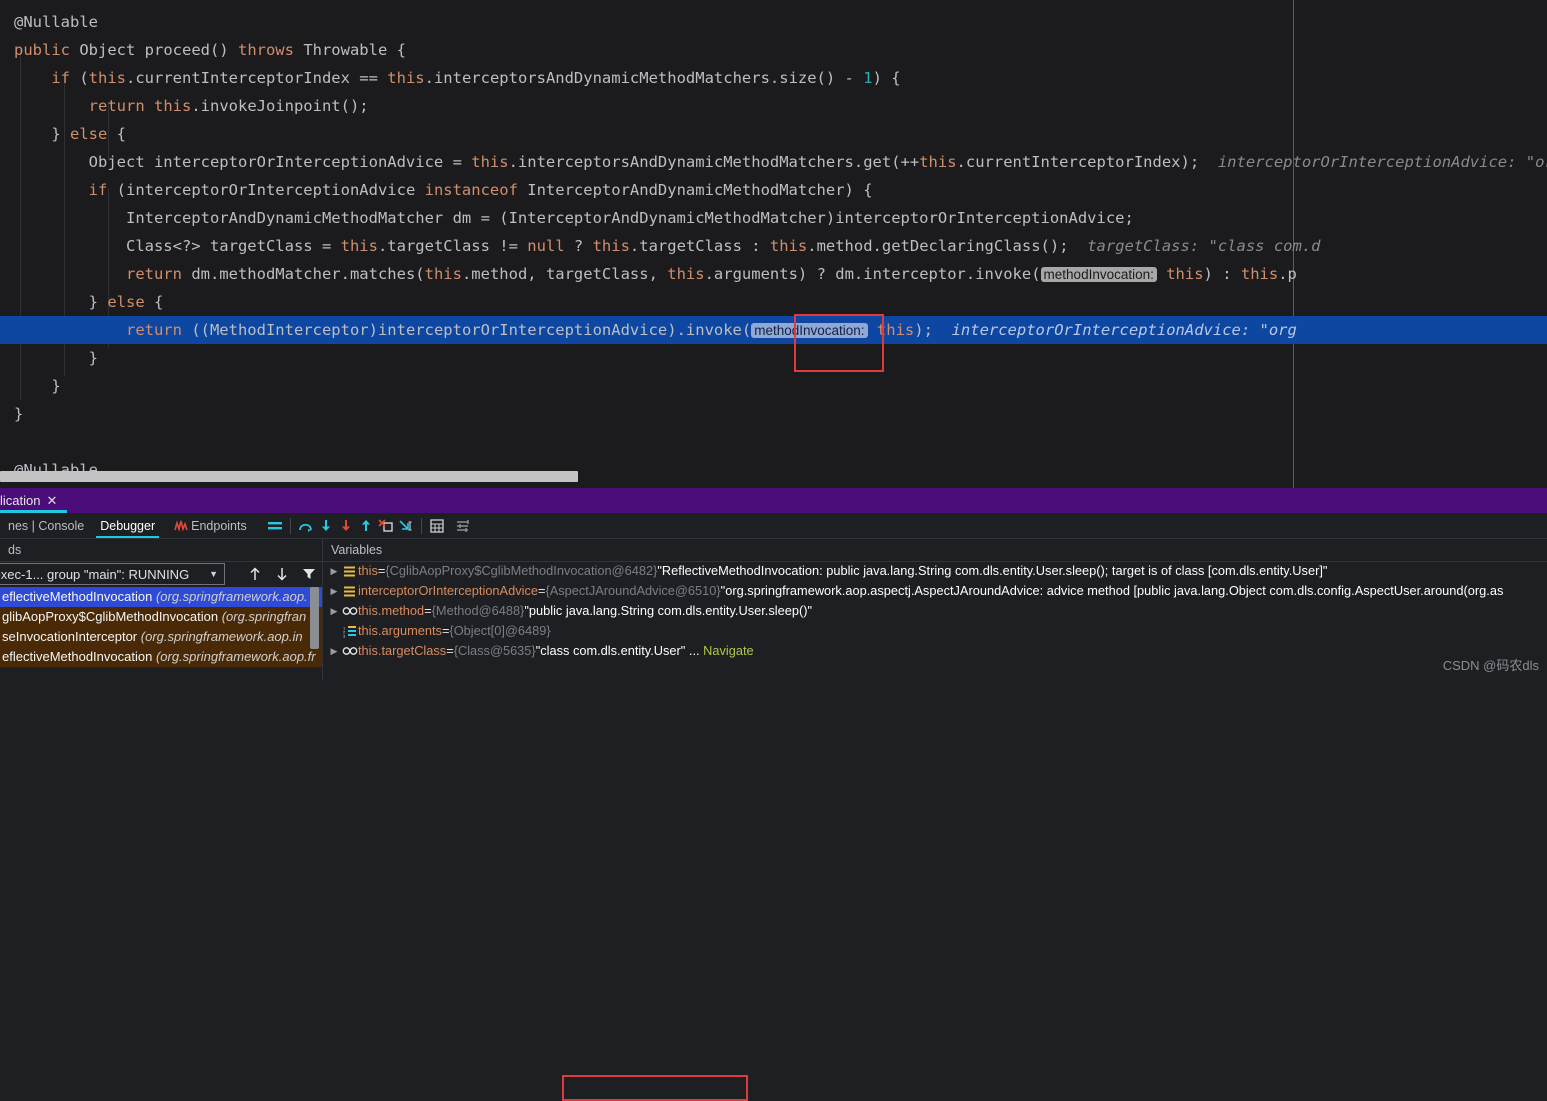 The image size is (1547, 1101). What do you see at coordinates (275, 526) in the screenshot?
I see `mute-breakpoints-icon` at bounding box center [275, 526].